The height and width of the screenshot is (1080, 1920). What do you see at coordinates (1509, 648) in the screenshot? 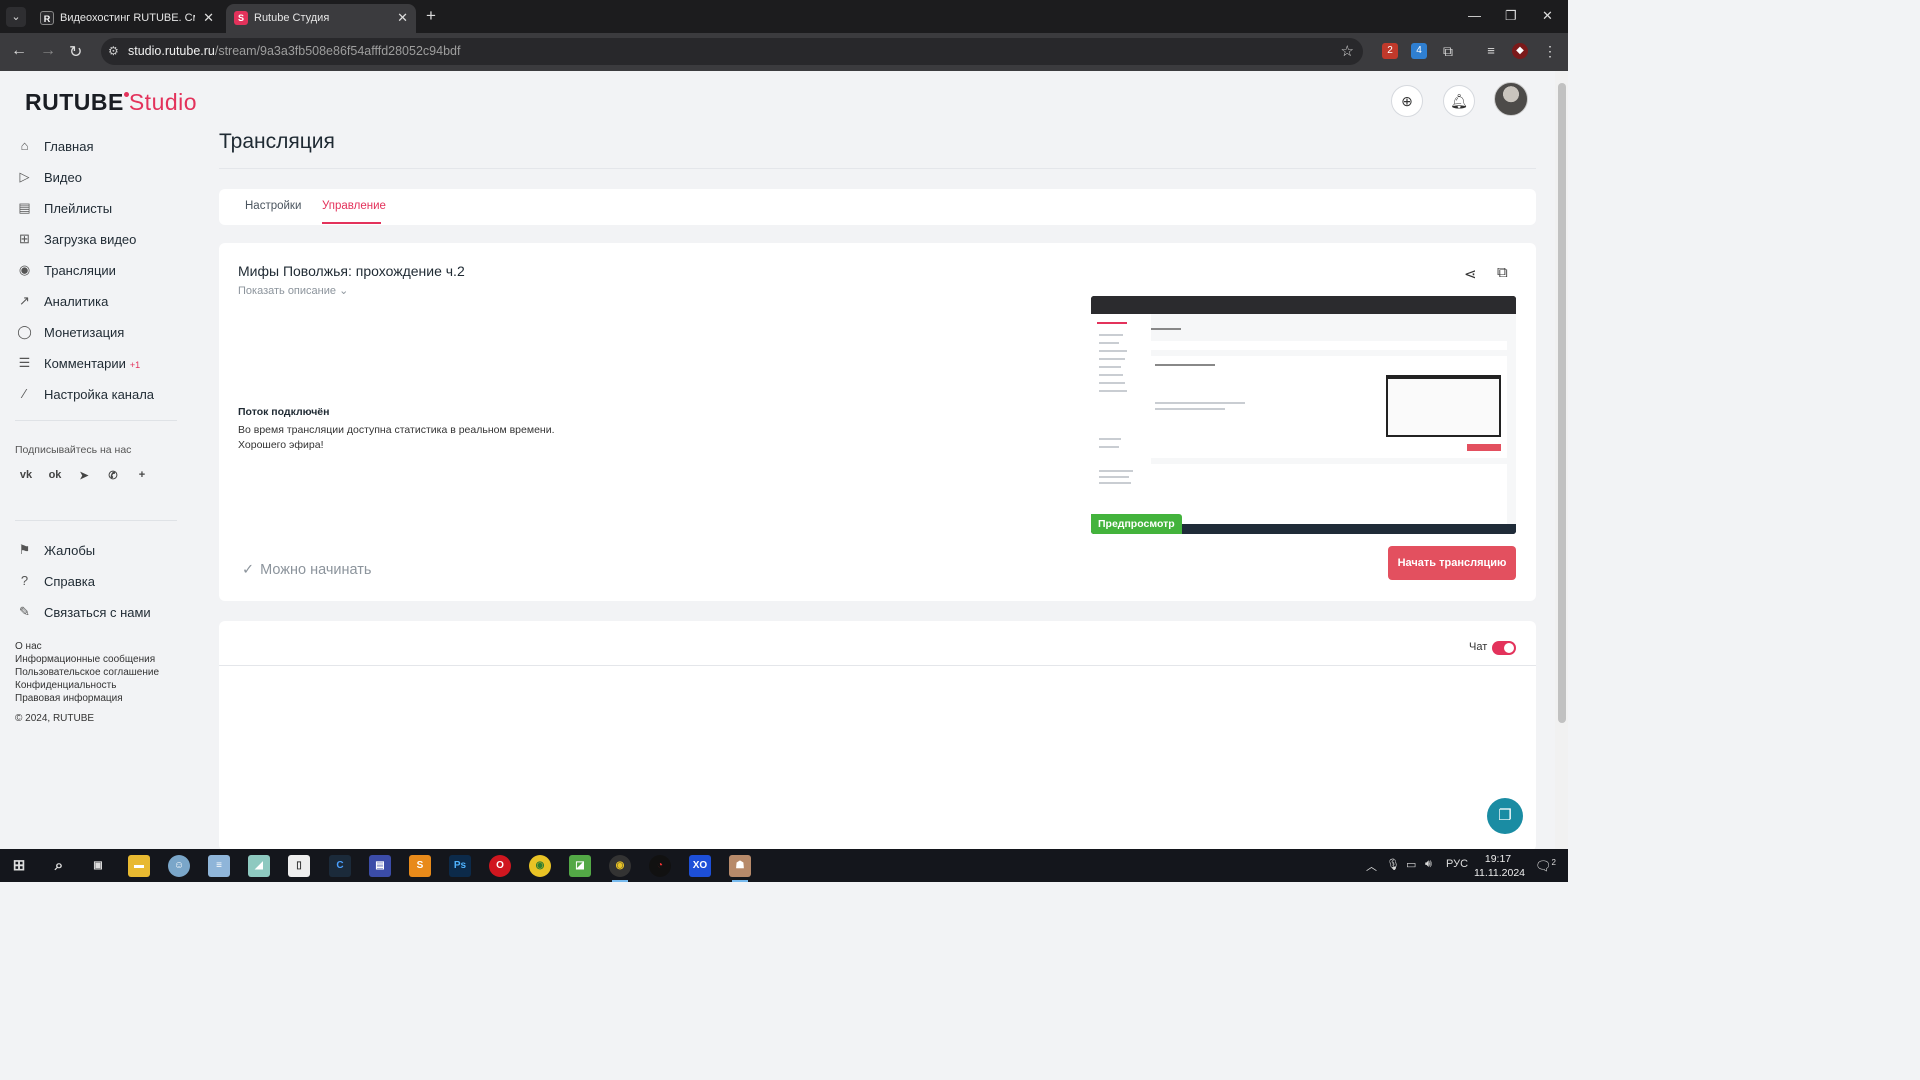
I see `toggle-knob` at bounding box center [1509, 648].